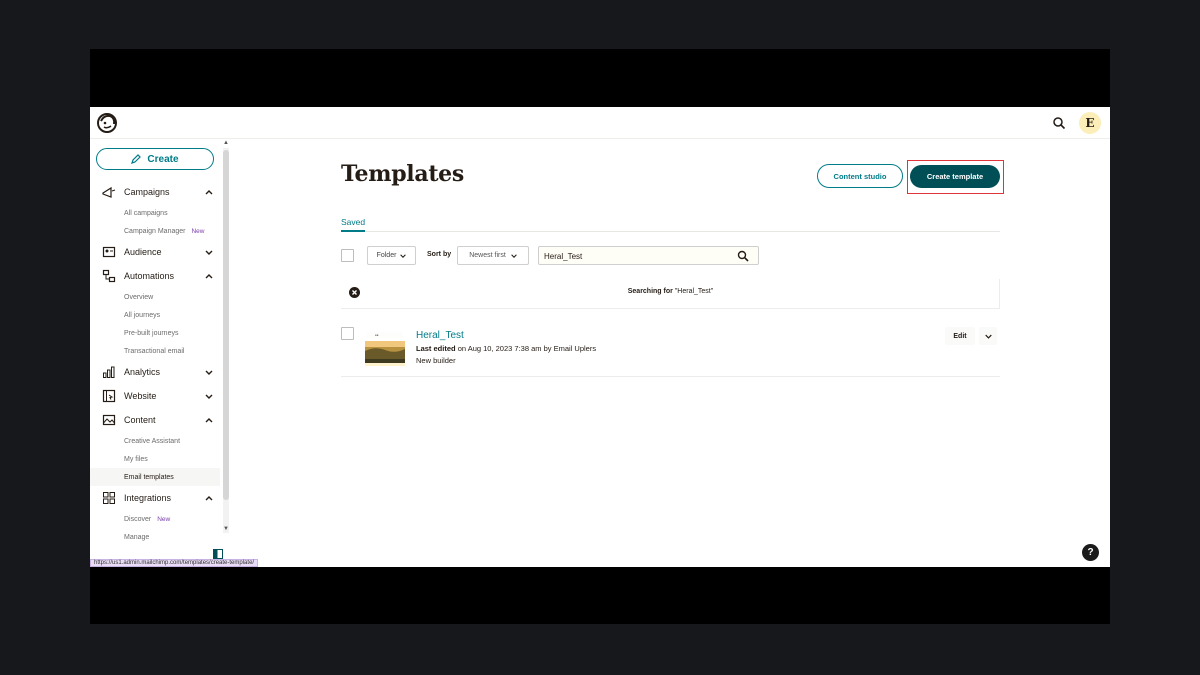  Describe the element at coordinates (155, 459) in the screenshot. I see `sidebar-subitem-my-files: My files` at that location.